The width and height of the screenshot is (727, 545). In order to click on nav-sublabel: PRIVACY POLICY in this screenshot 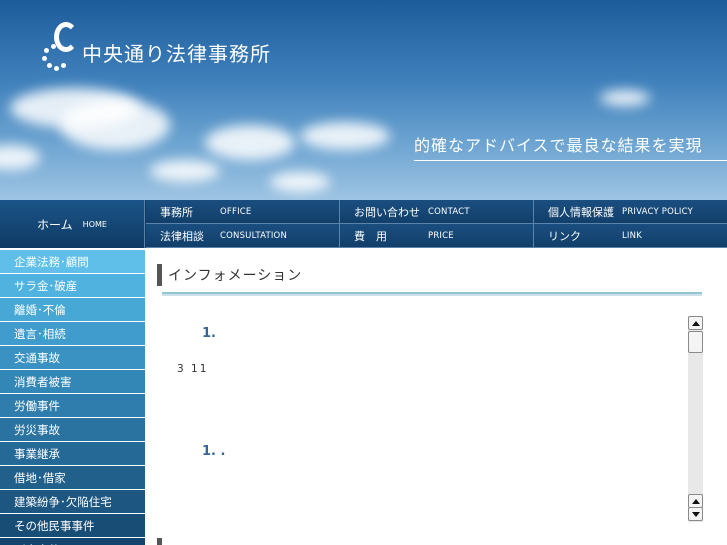, I will do `click(657, 211)`.